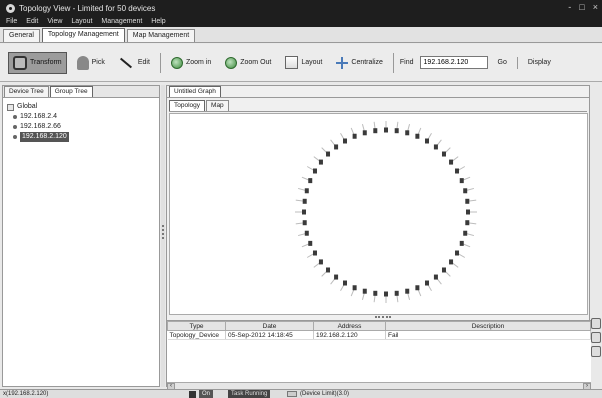 The image size is (602, 398). What do you see at coordinates (393, 62) in the screenshot?
I see `toolbar-divider` at bounding box center [393, 62].